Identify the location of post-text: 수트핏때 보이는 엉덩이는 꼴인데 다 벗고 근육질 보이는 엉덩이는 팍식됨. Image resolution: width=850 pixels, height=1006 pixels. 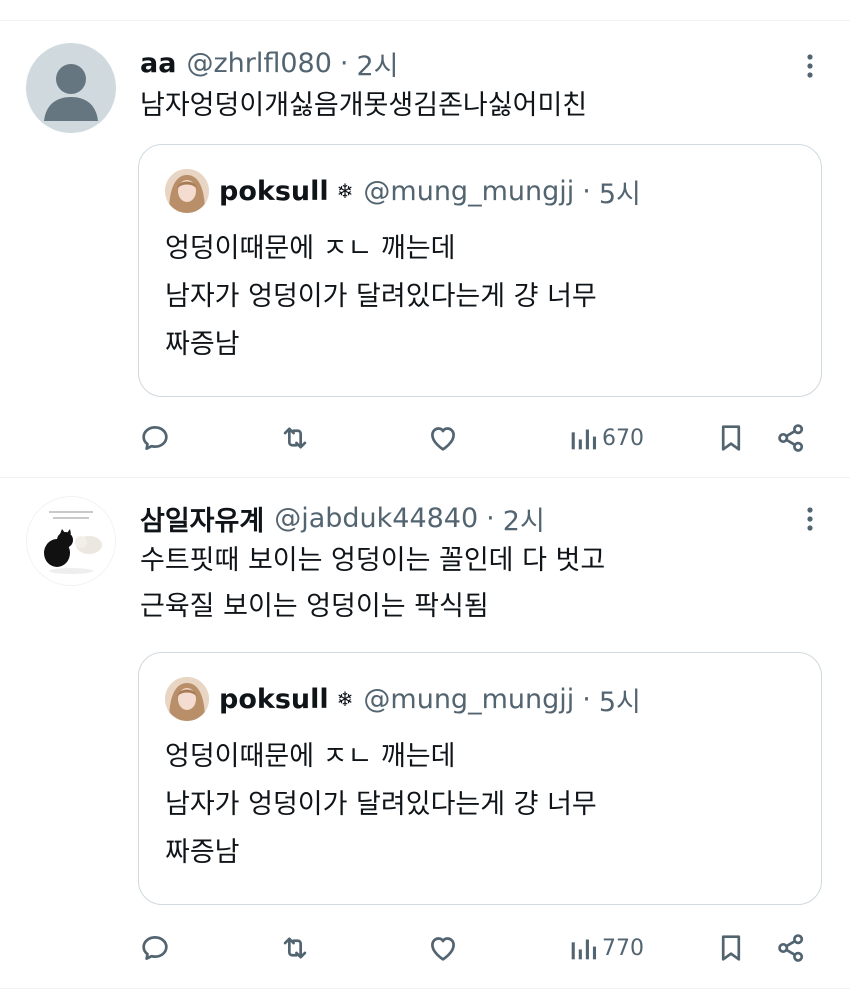
(372, 584).